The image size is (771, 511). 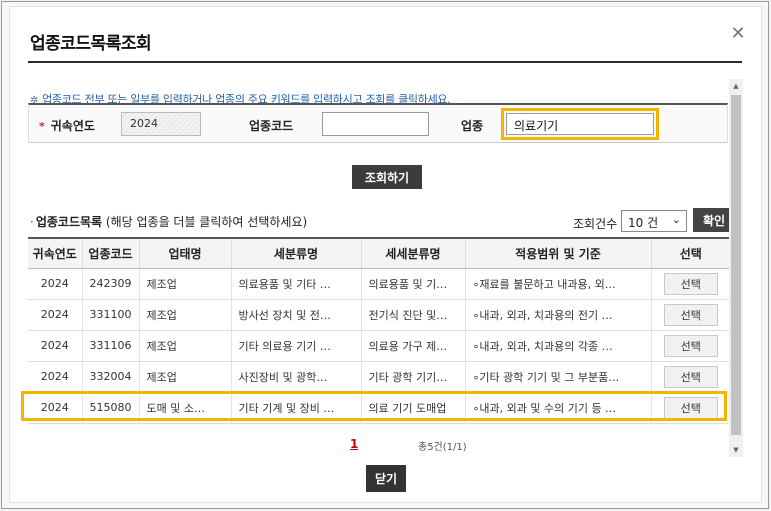 I want to click on required-mark: *, so click(x=42, y=126).